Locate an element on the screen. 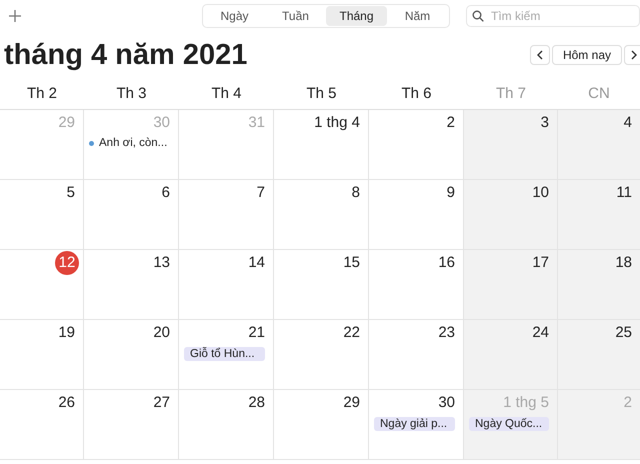 This screenshot has height=464, width=640. day-number: 20 is located at coordinates (161, 332).